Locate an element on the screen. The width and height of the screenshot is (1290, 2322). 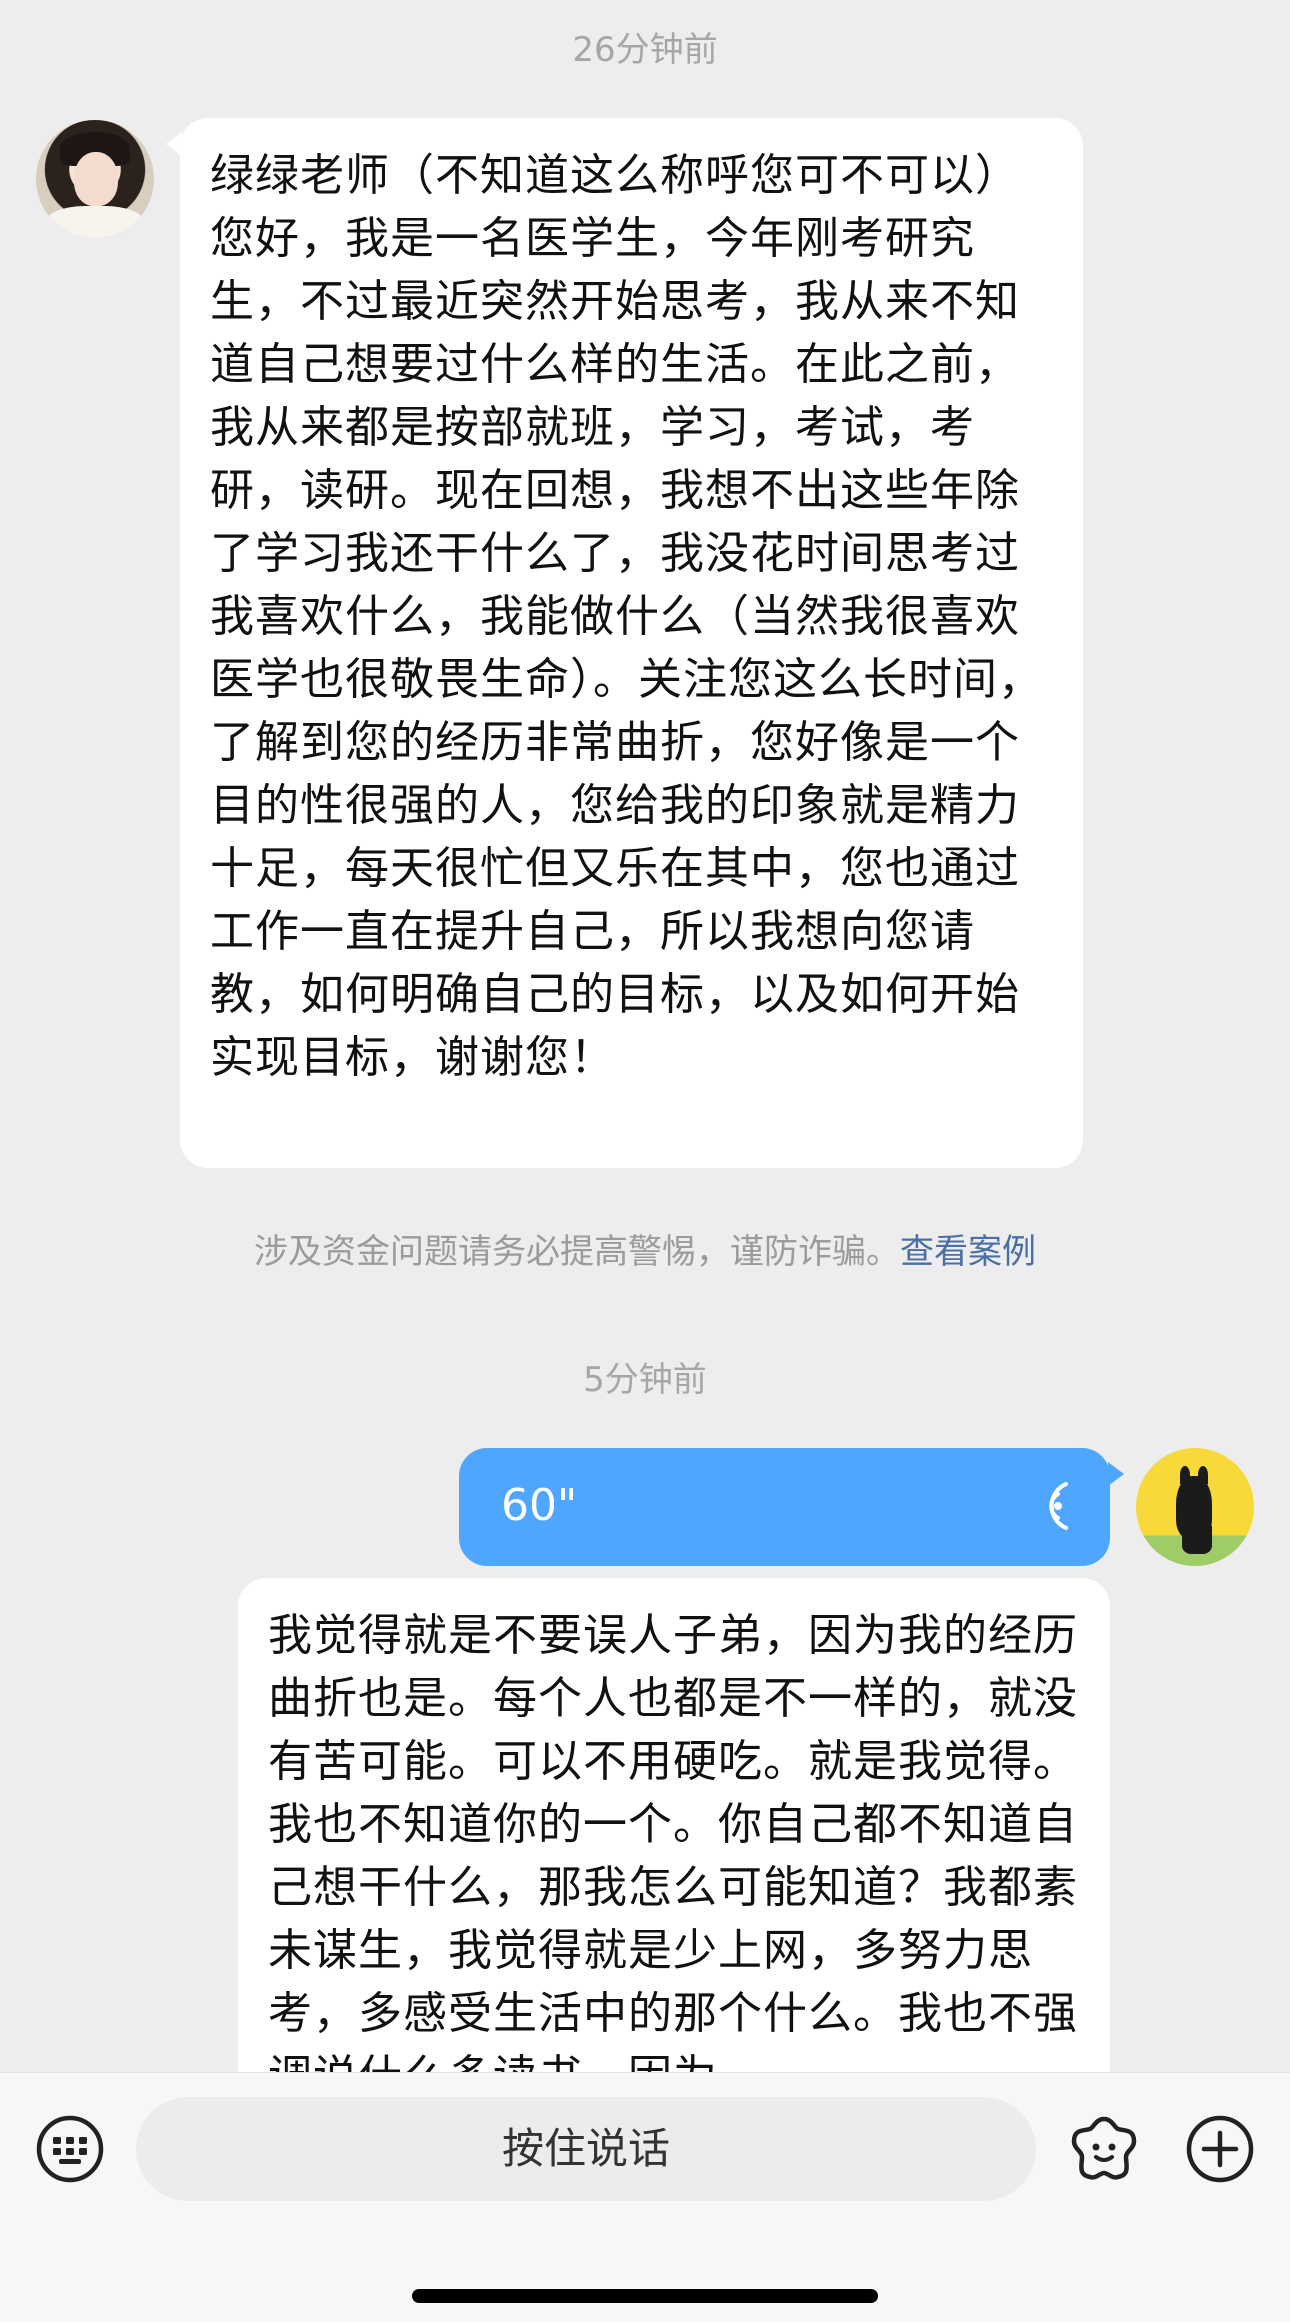
keyboard-icon is located at coordinates (70, 2149).